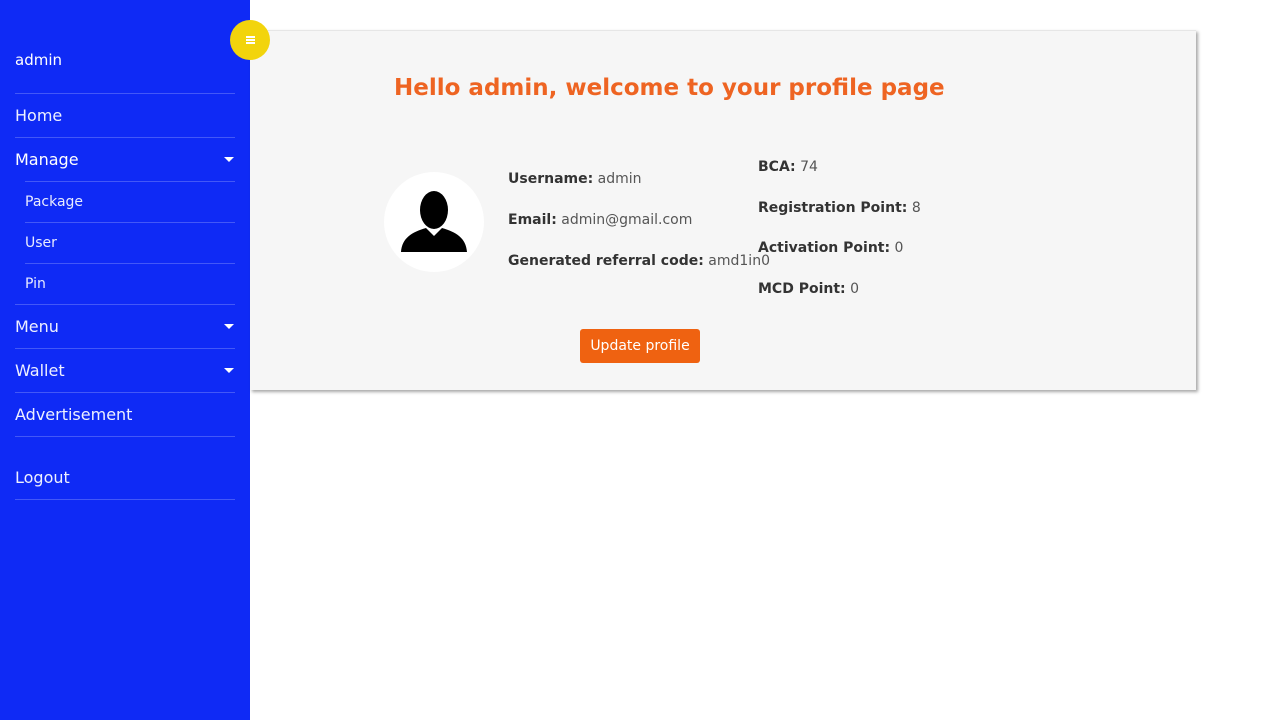 This screenshot has height=720, width=1280. What do you see at coordinates (777, 167) in the screenshot?
I see `bca-label: BCA:` at bounding box center [777, 167].